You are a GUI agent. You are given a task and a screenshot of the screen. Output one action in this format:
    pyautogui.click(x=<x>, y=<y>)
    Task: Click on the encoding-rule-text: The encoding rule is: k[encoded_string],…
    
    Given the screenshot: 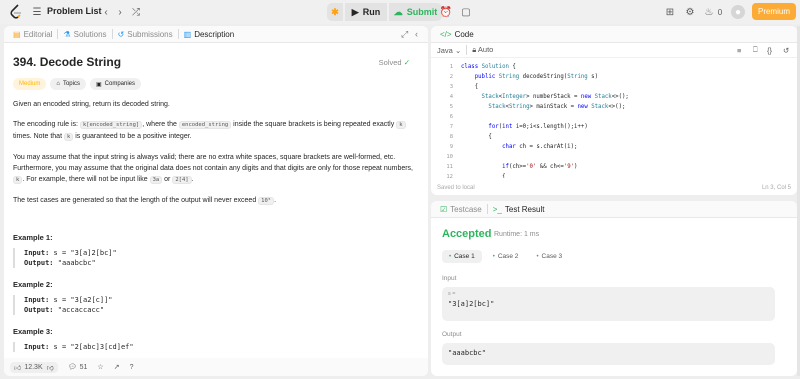 What is the action you would take?
    pyautogui.click(x=215, y=131)
    